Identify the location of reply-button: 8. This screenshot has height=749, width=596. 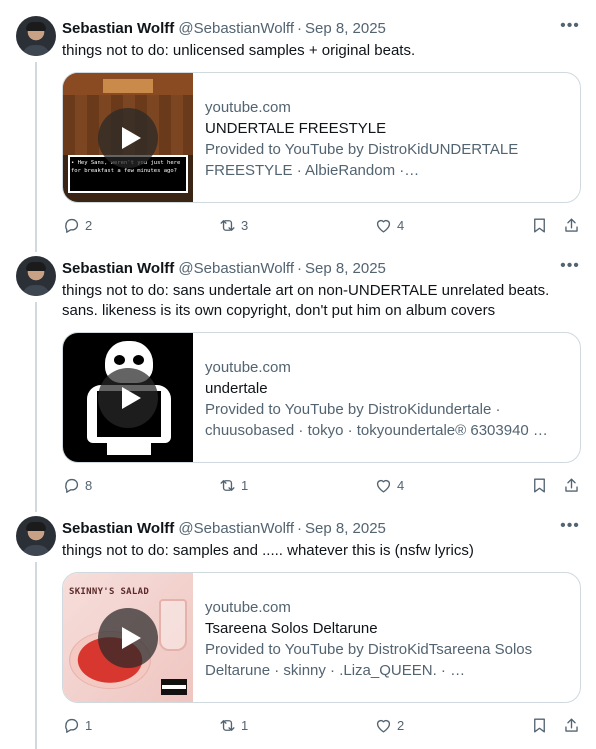
(77, 485).